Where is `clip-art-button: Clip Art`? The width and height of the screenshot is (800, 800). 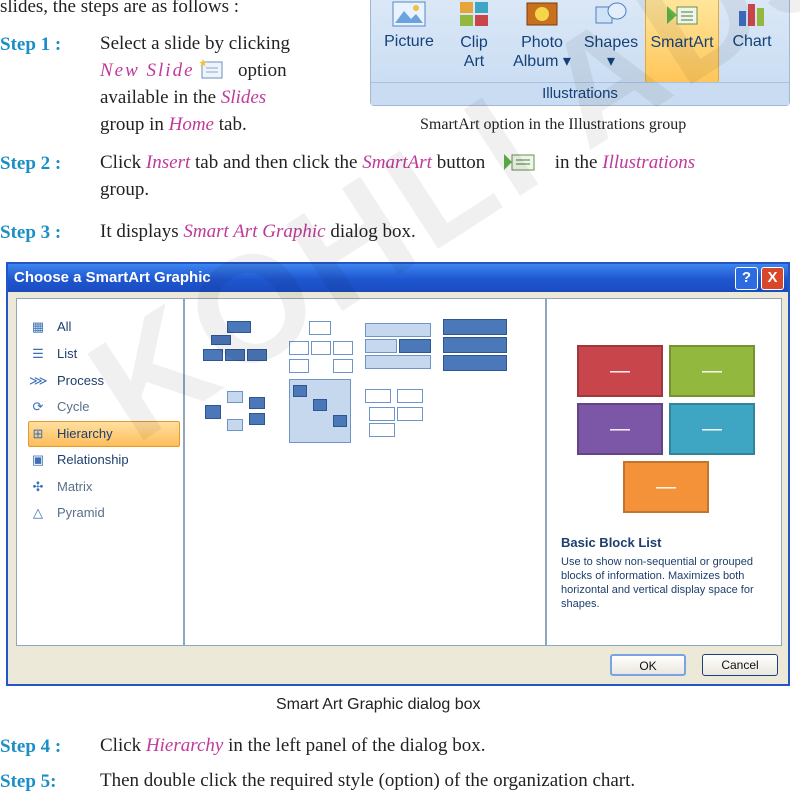 clip-art-button: Clip Art is located at coordinates (474, 40).